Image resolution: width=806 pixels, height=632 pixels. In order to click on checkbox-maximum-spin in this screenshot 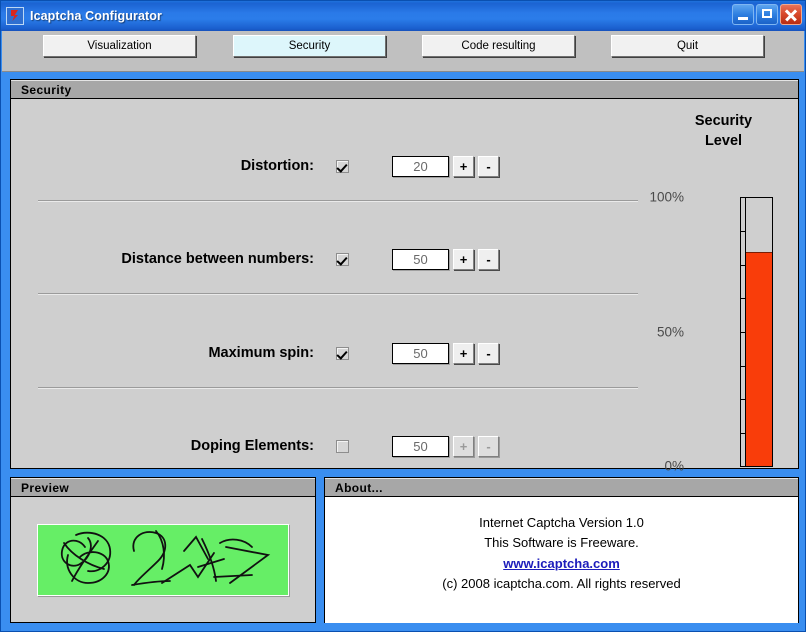, I will do `click(342, 353)`.